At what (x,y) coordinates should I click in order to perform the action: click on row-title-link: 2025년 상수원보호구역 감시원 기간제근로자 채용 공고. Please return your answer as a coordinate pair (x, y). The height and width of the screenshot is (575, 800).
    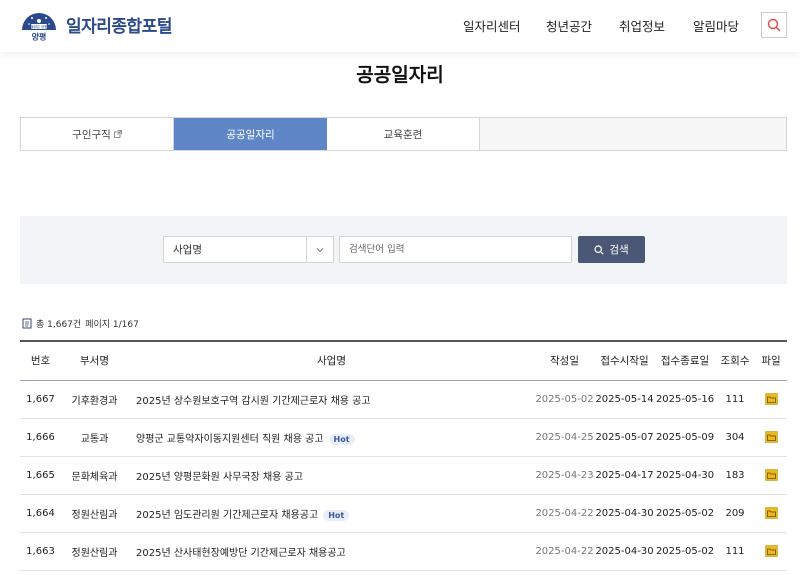
    Looking at the image, I should click on (253, 401).